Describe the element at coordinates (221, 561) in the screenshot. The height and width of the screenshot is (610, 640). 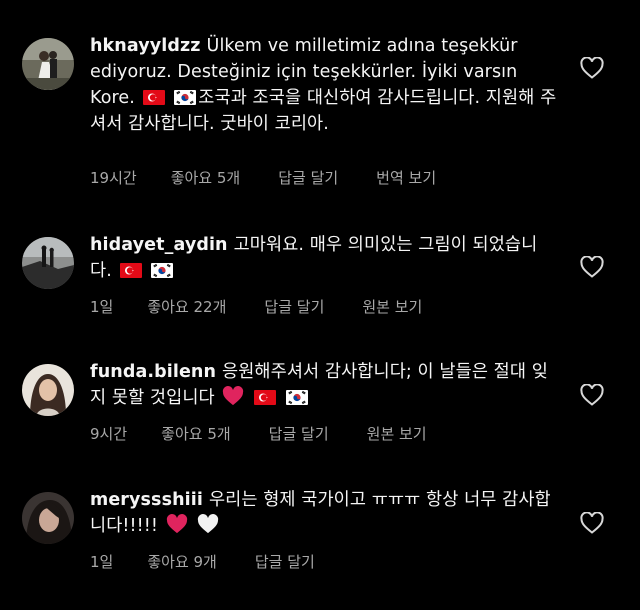
I see `comment-meta: 1일 좋아요 9개 답글 달기` at that location.